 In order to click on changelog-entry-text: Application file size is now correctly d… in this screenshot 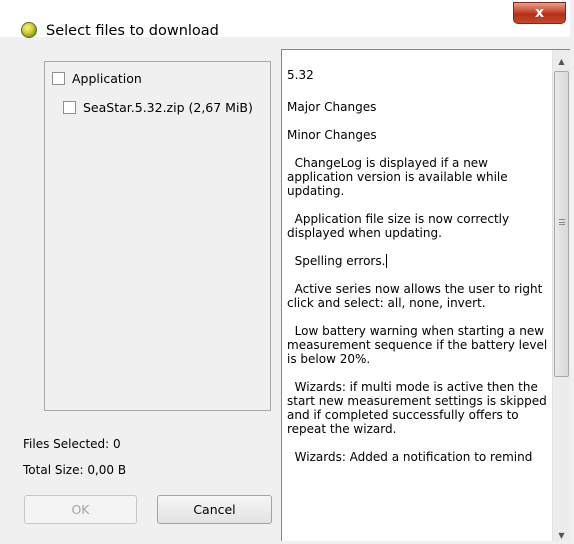, I will do `click(398, 226)`.